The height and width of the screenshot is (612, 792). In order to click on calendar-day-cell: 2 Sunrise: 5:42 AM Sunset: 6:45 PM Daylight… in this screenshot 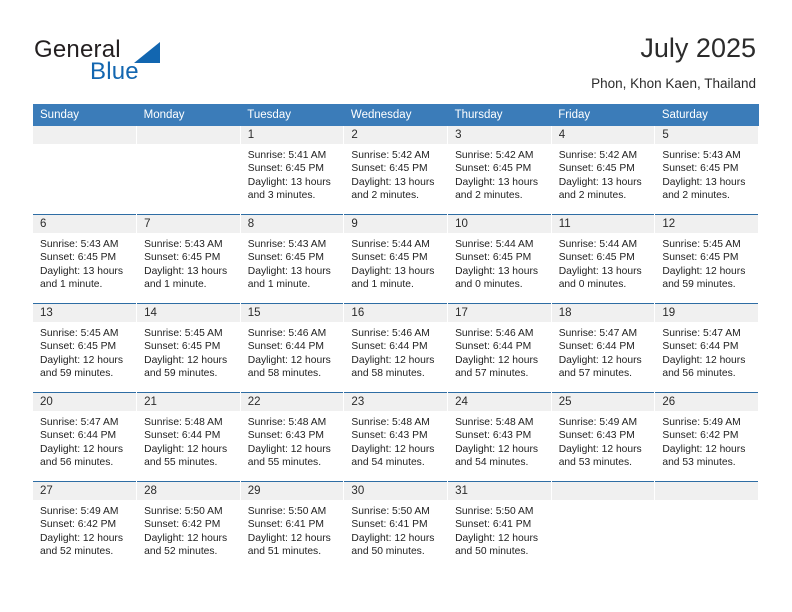, I will do `click(396, 170)`.